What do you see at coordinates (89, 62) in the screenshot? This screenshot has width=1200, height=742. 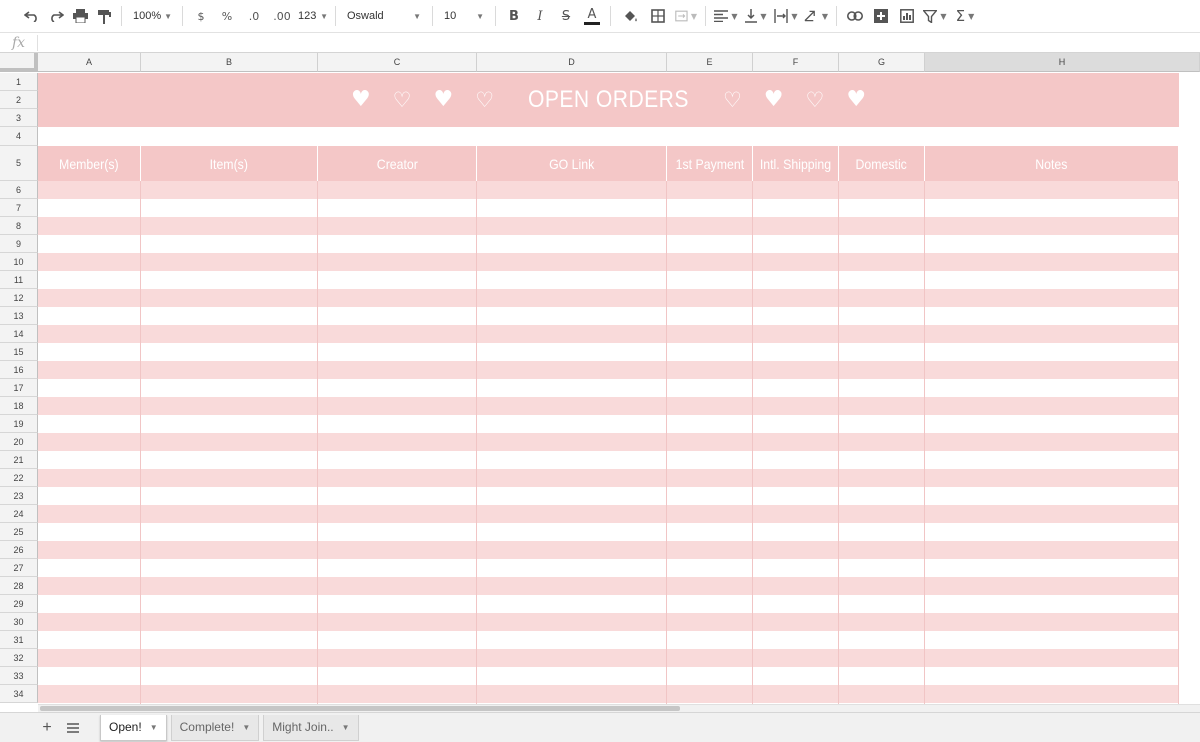 I see `column-header-a: A` at bounding box center [89, 62].